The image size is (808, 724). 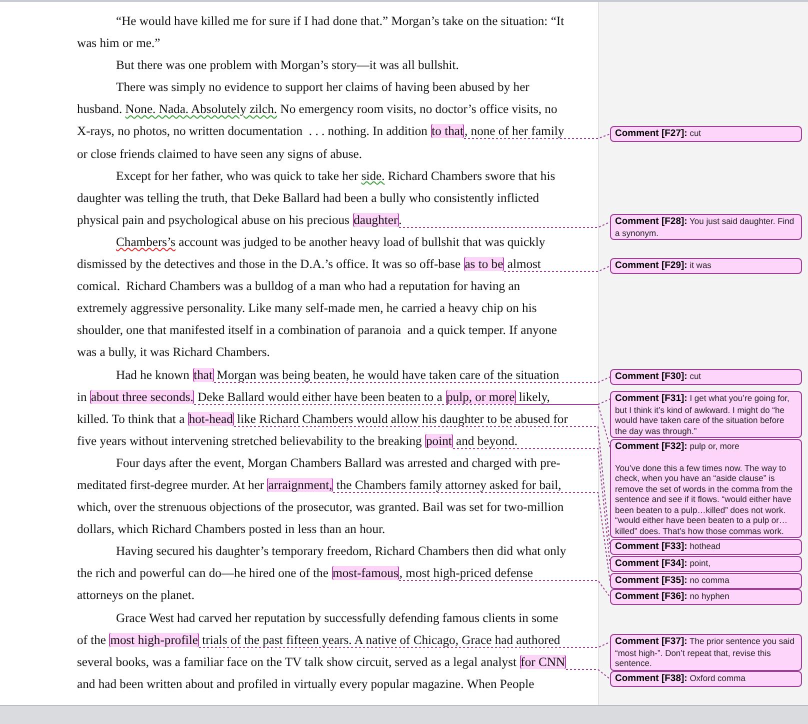 I want to click on text-line: killed. To think that a hot-head like Richard Chambers would allow his daughter to be abused for, so click(x=322, y=419).